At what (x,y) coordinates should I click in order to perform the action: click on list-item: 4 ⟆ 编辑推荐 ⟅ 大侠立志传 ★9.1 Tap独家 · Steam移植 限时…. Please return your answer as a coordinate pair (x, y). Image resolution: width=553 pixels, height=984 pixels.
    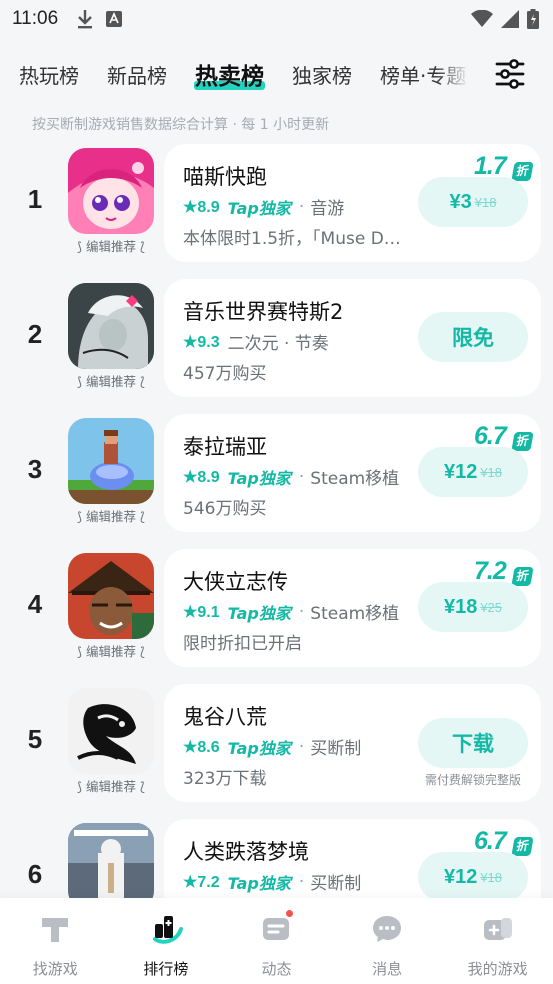
    Looking at the image, I should click on (276, 608).